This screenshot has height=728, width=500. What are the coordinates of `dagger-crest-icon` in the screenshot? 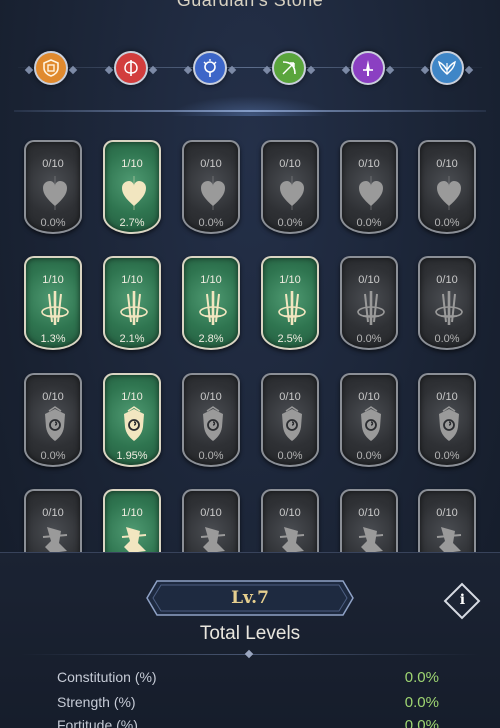 It's located at (368, 68).